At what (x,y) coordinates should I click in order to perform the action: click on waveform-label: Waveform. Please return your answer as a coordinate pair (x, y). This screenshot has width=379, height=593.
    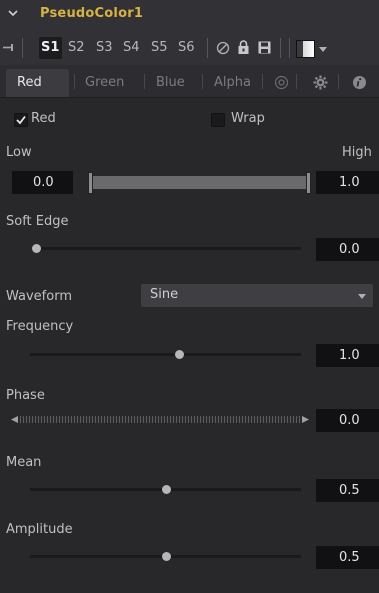
    Looking at the image, I should click on (39, 296).